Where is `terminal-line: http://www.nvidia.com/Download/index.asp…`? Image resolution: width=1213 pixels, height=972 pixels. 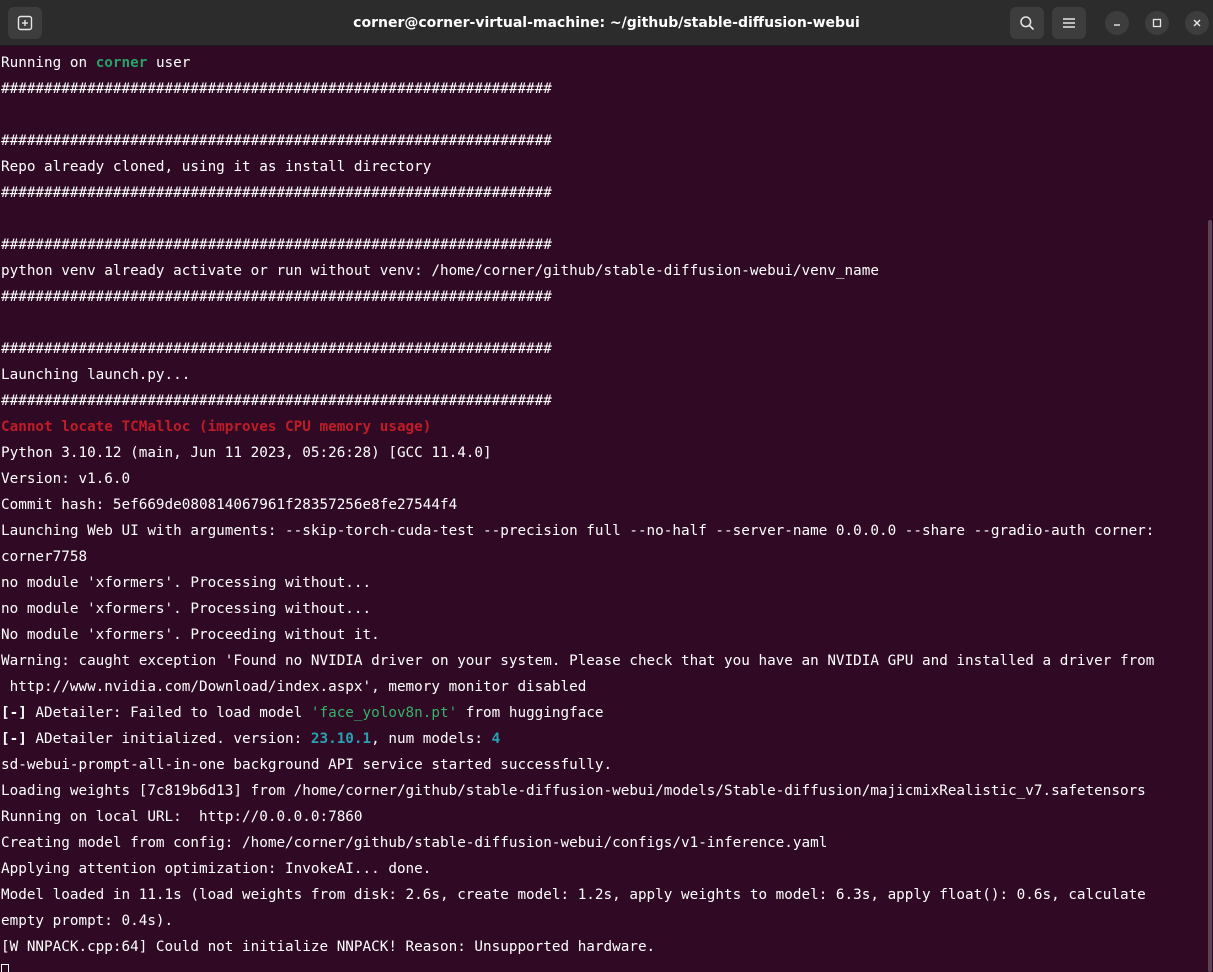
terminal-line: http://www.nvidia.com/Download/index.asp… is located at coordinates (294, 687).